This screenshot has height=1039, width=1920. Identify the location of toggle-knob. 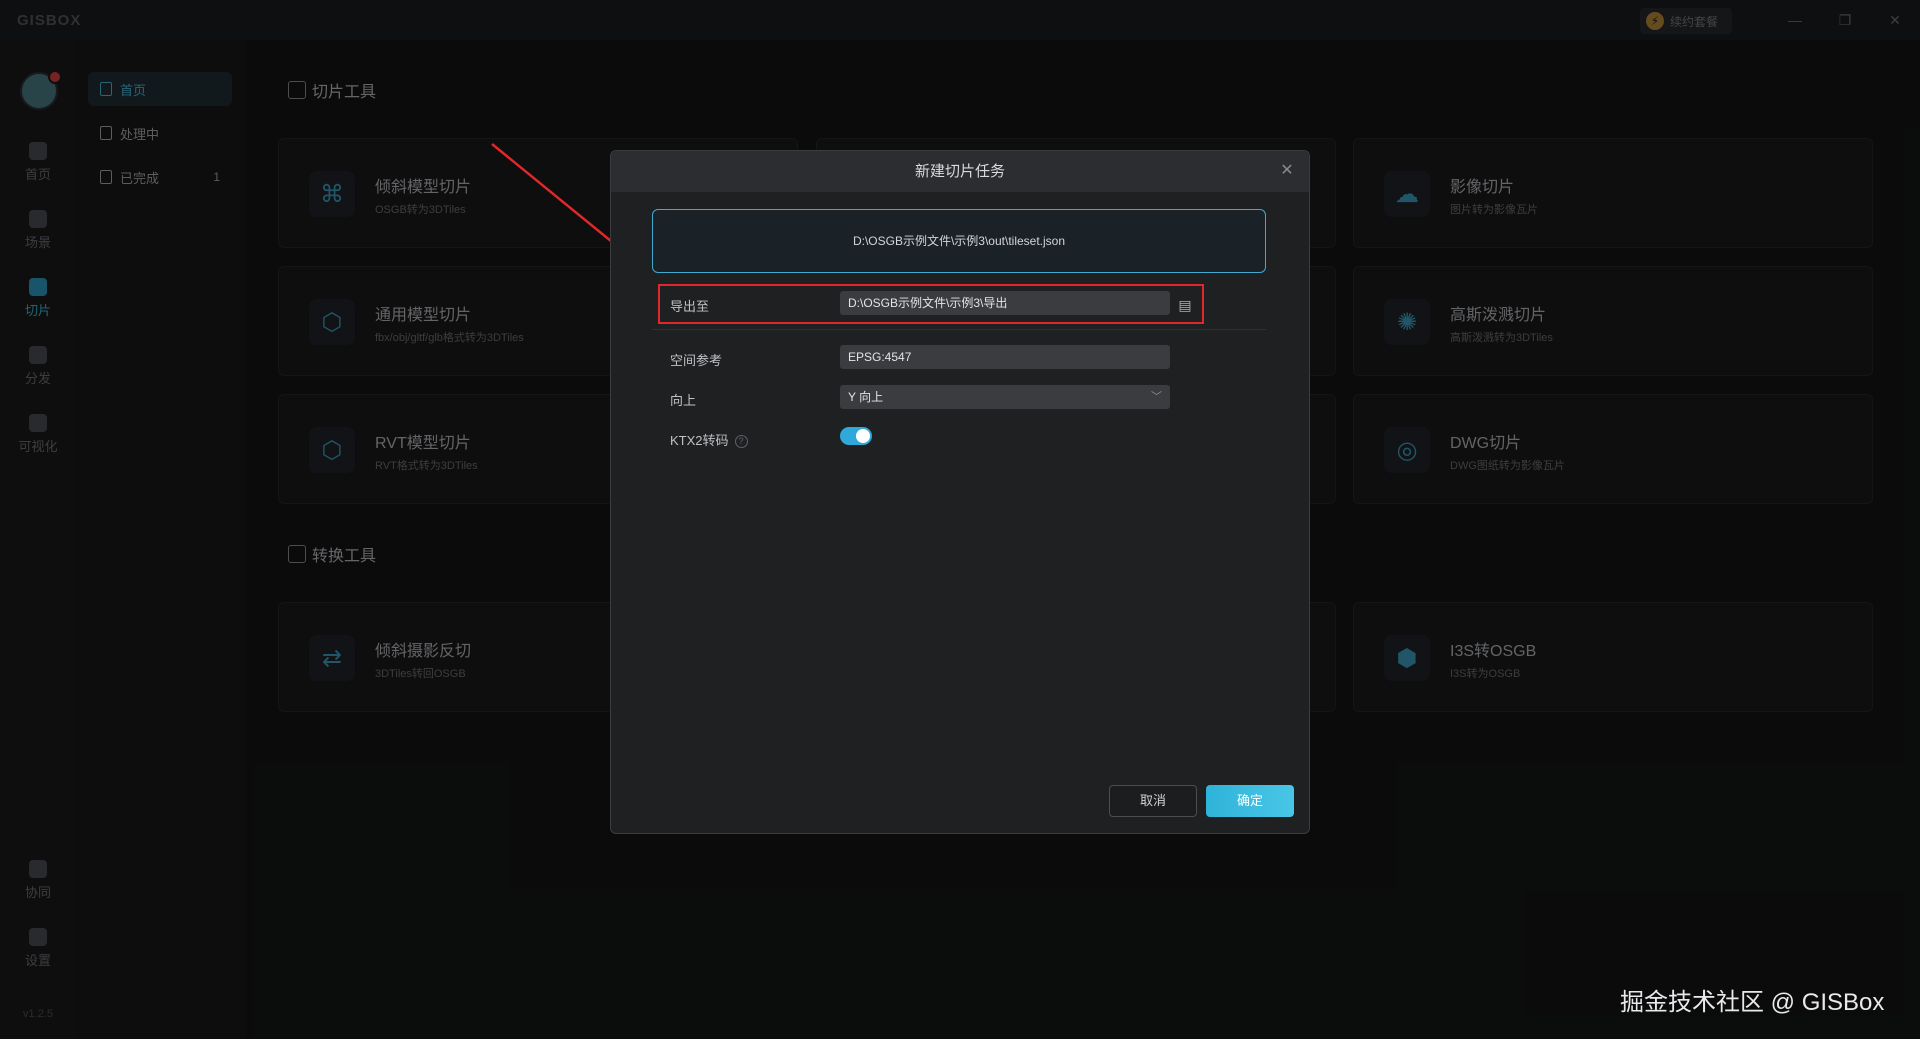
(863, 436).